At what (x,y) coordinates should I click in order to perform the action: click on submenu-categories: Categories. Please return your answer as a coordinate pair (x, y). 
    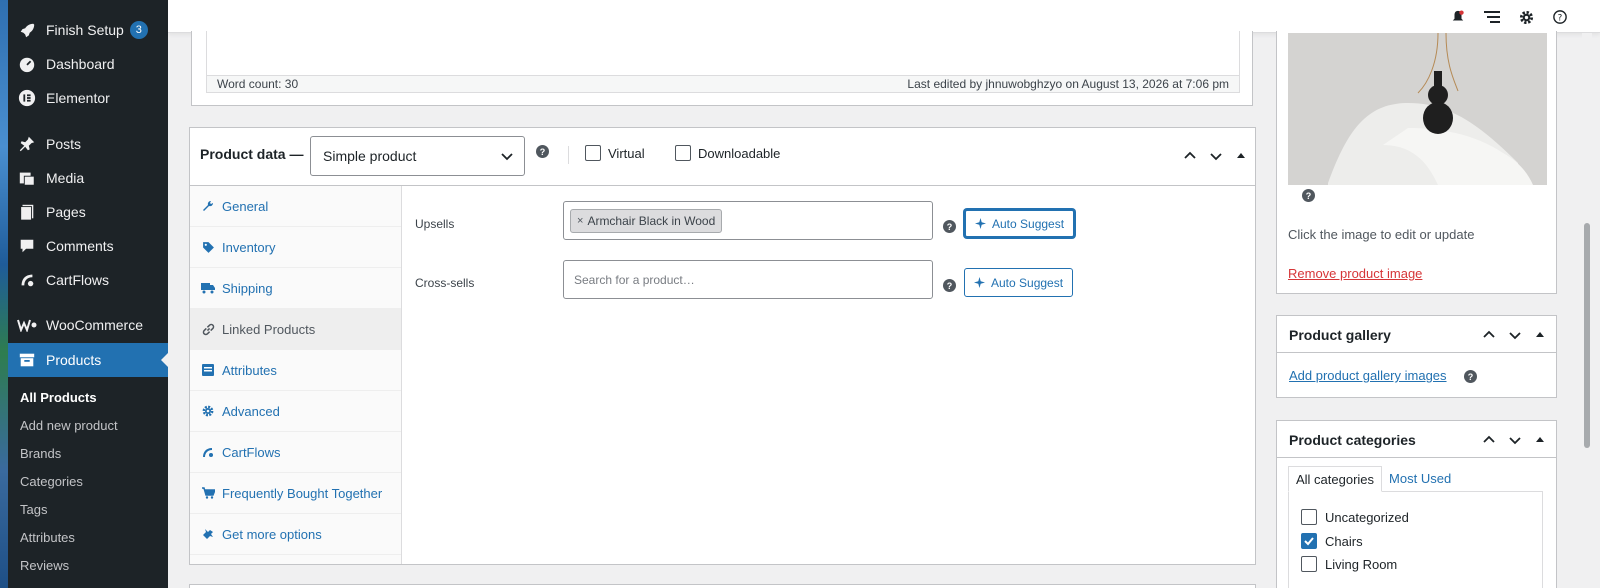
    Looking at the image, I should click on (88, 482).